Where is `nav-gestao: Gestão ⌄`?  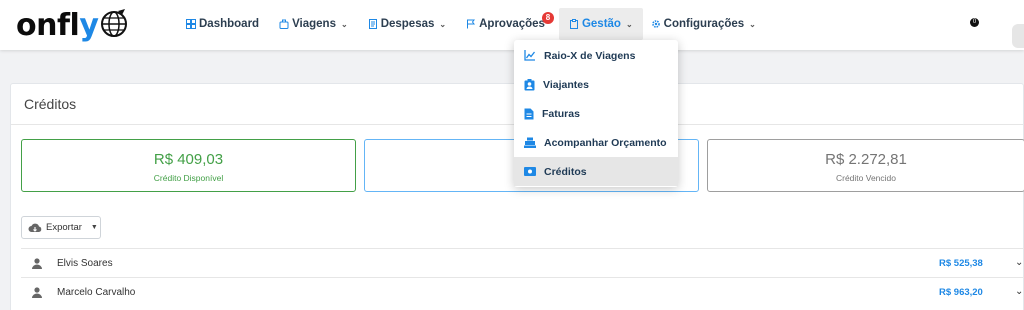
nav-gestao: Gestão ⌄ is located at coordinates (600, 24).